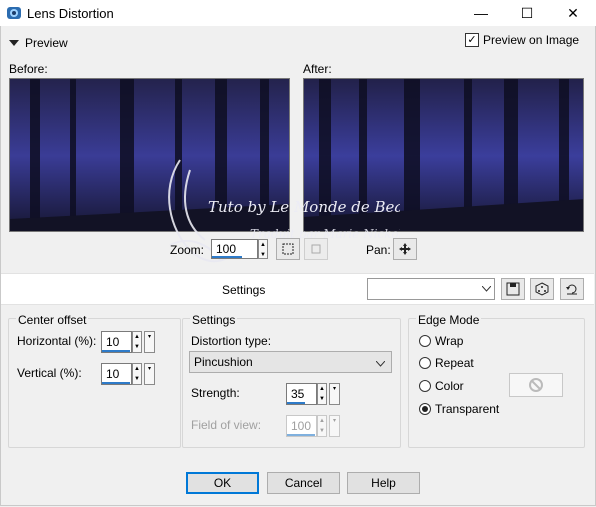 The height and width of the screenshot is (507, 596). I want to click on after-forest-image, so click(443, 155).